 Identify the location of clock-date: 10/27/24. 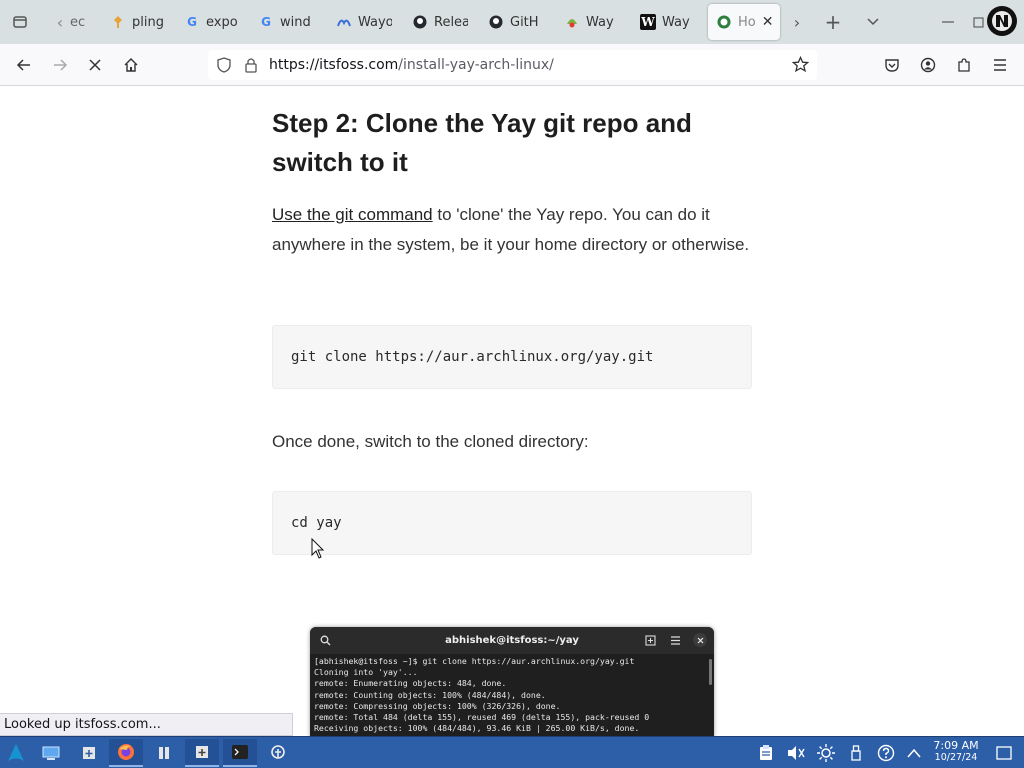
(956, 757).